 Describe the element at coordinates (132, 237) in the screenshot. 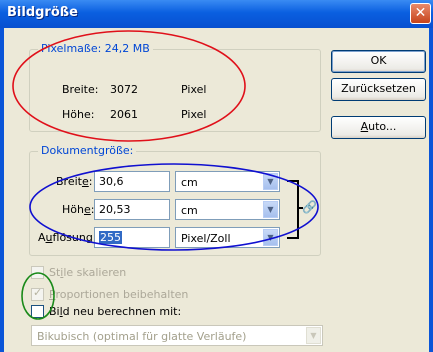

I see `resolution-input: 255` at that location.